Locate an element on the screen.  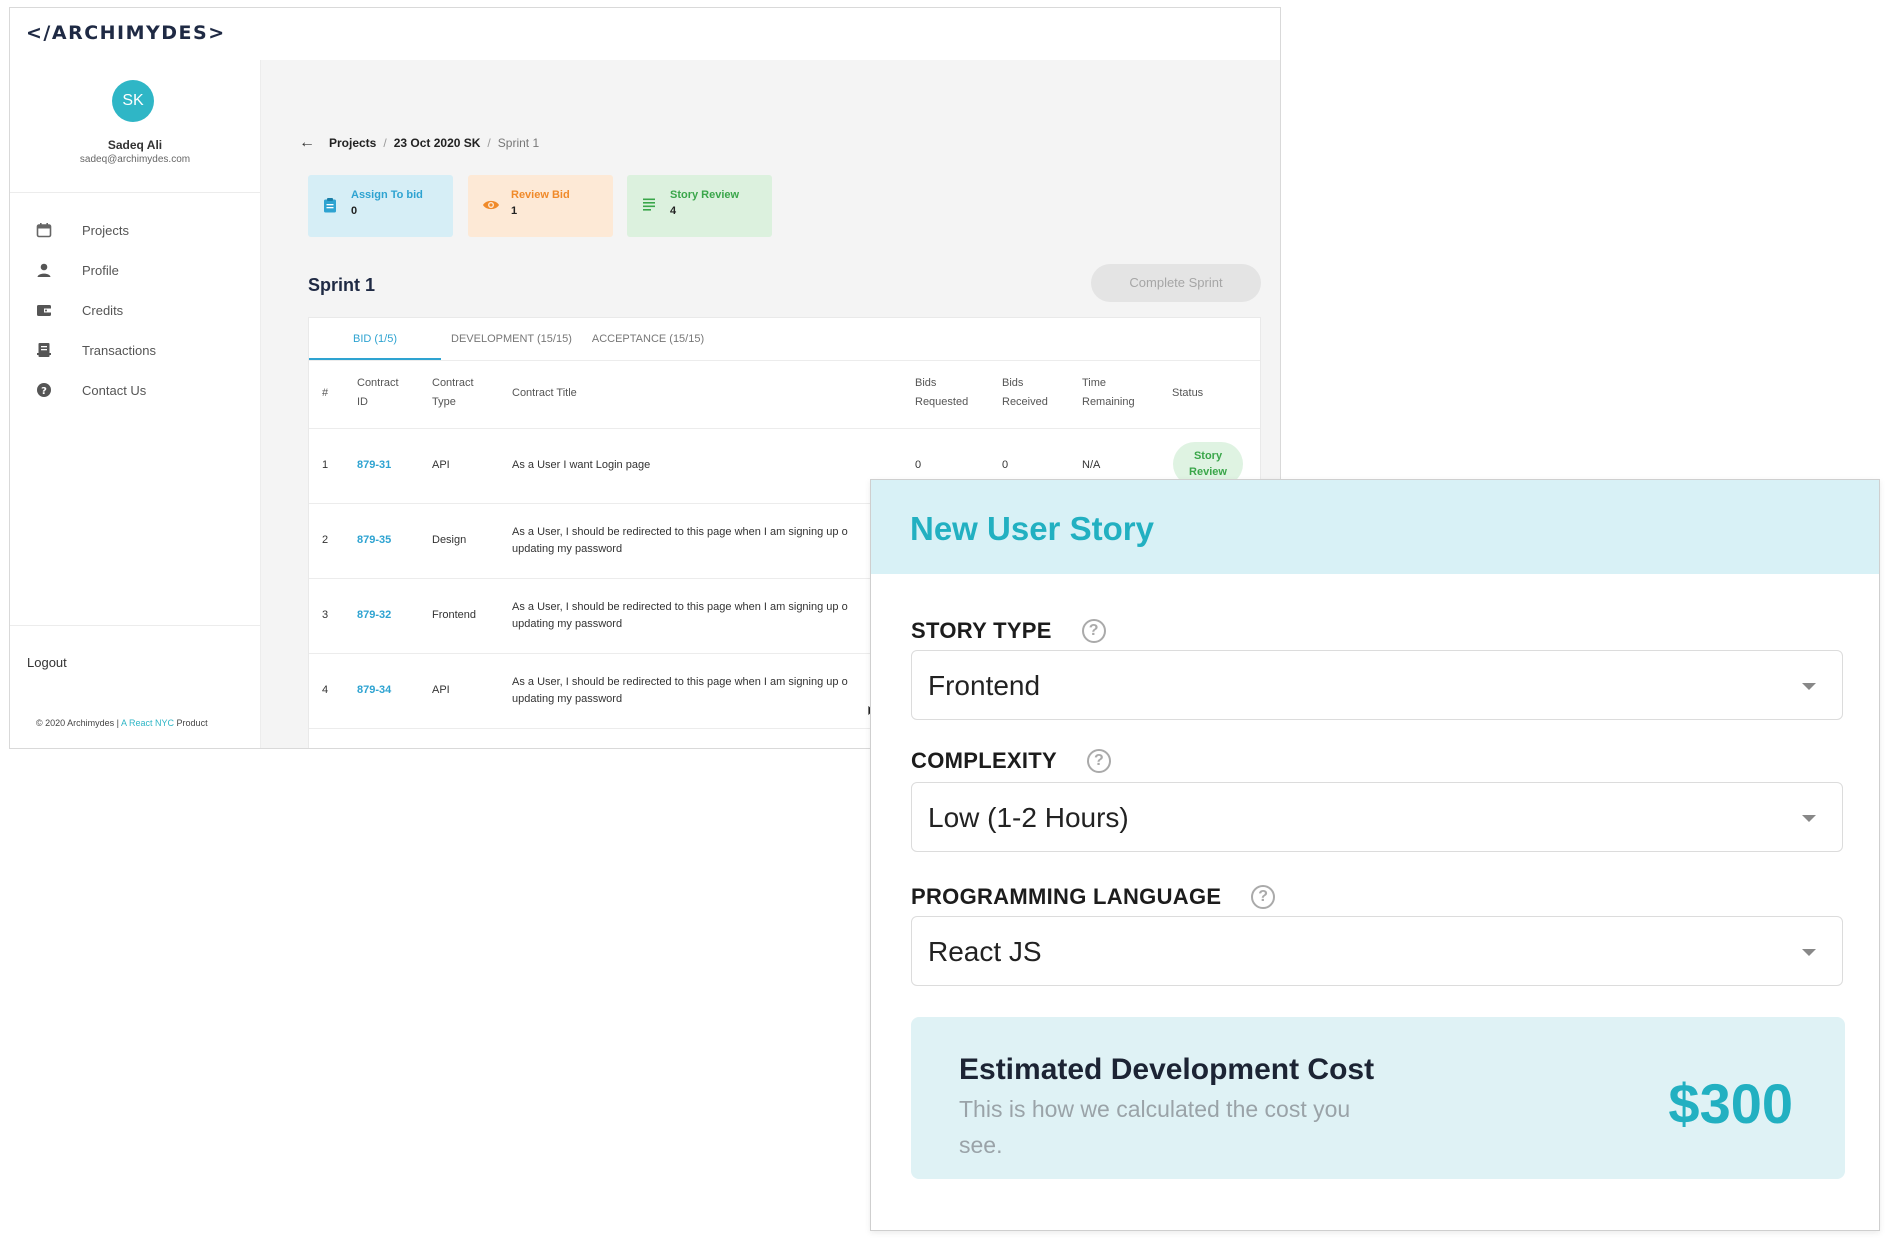
programming-language-label: PROGRAMMING LANGUAGE ? is located at coordinates (1093, 897).